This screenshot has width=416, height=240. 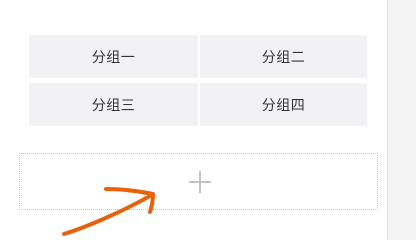 I want to click on group-tab-4: 分组四, so click(x=283, y=104).